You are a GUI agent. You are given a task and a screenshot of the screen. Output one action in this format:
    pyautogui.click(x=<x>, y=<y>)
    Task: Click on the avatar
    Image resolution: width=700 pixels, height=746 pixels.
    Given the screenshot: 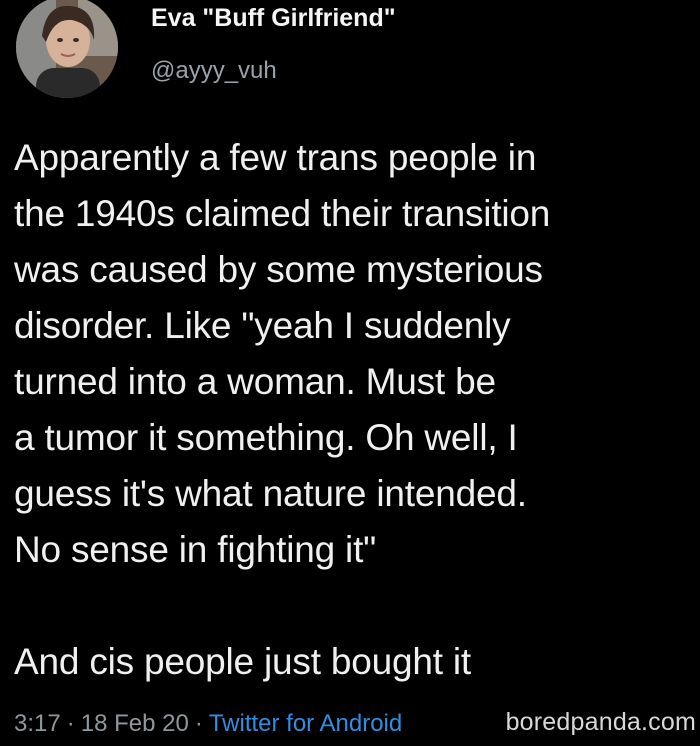 What is the action you would take?
    pyautogui.click(x=67, y=49)
    